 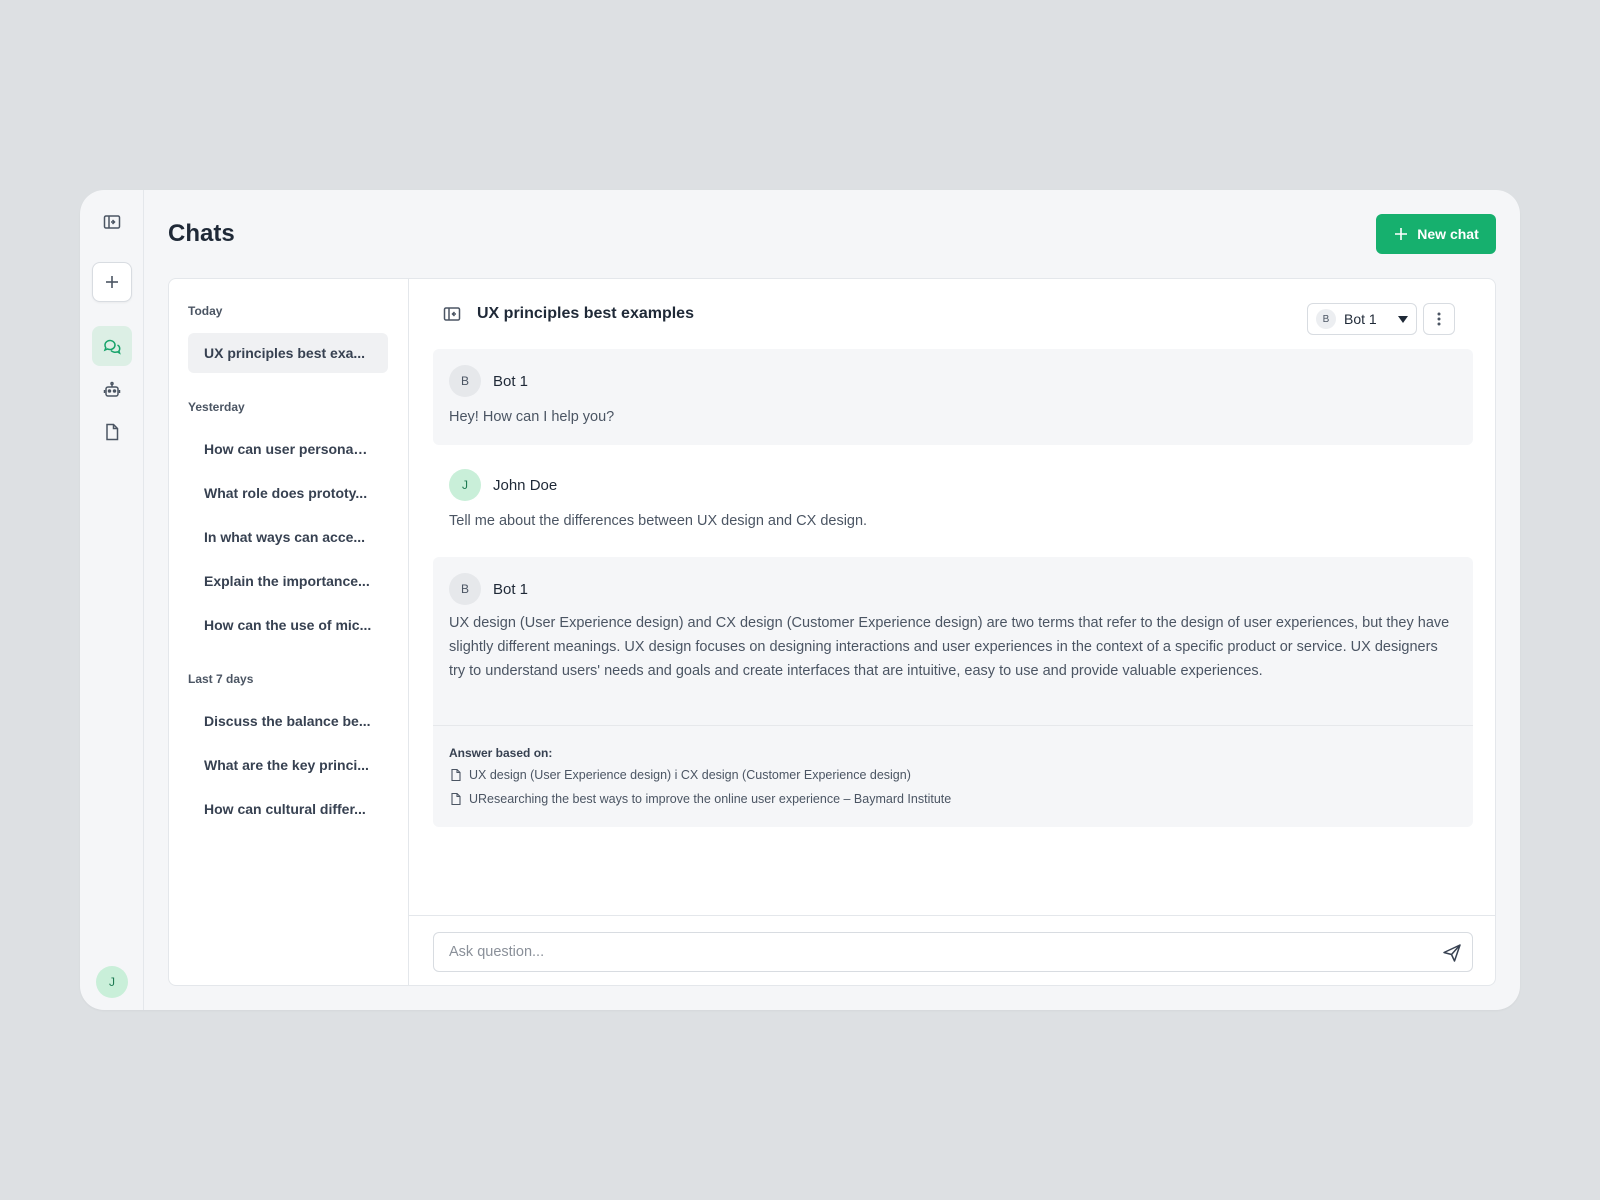 I want to click on group-label-today: Today, so click(x=205, y=311).